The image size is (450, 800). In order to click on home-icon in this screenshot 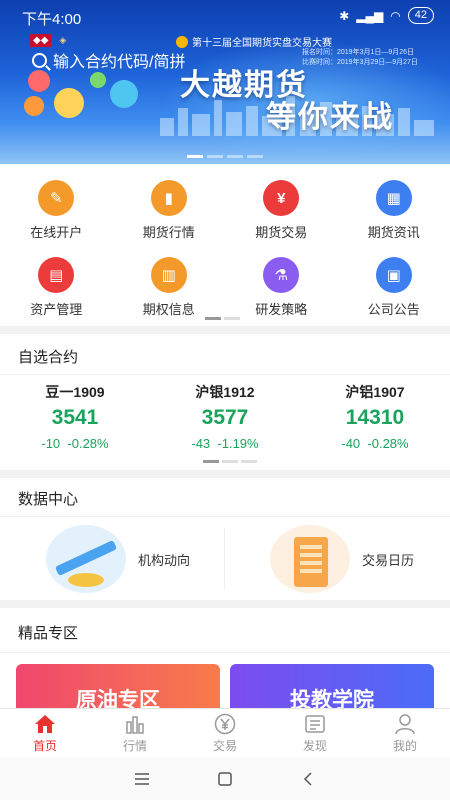, I will do `click(45, 724)`.